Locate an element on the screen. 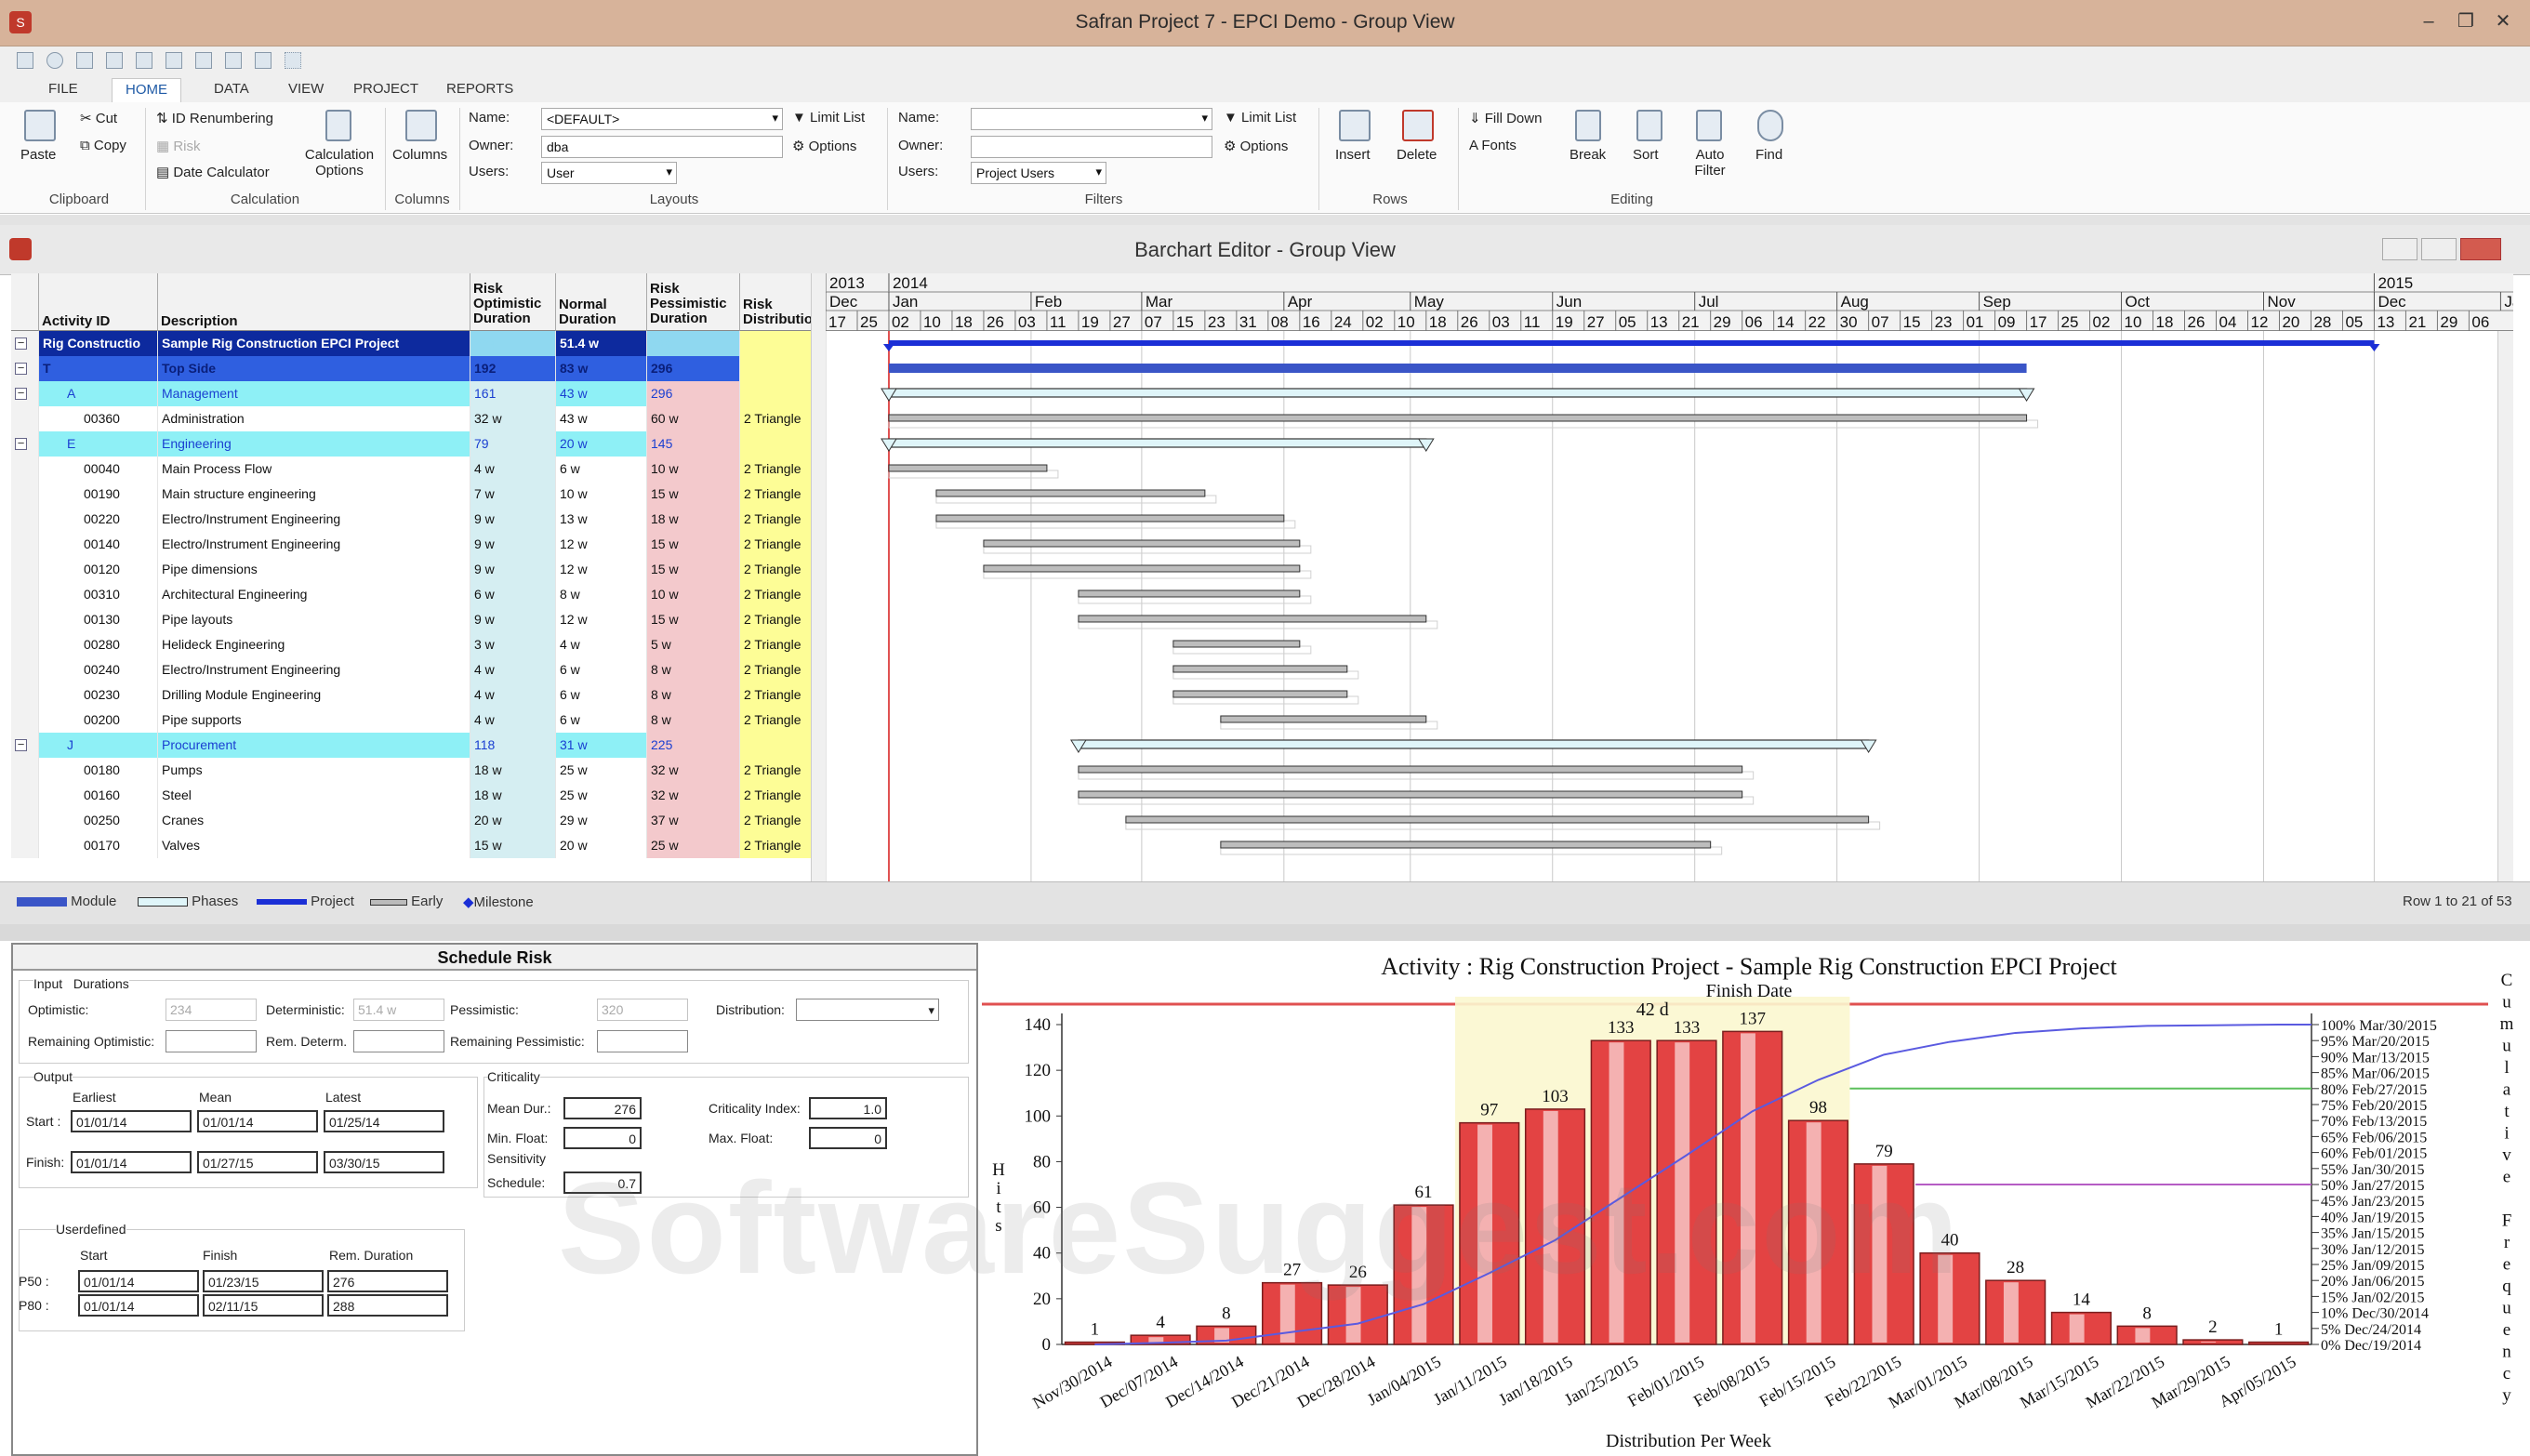  print-icon is located at coordinates (144, 60).